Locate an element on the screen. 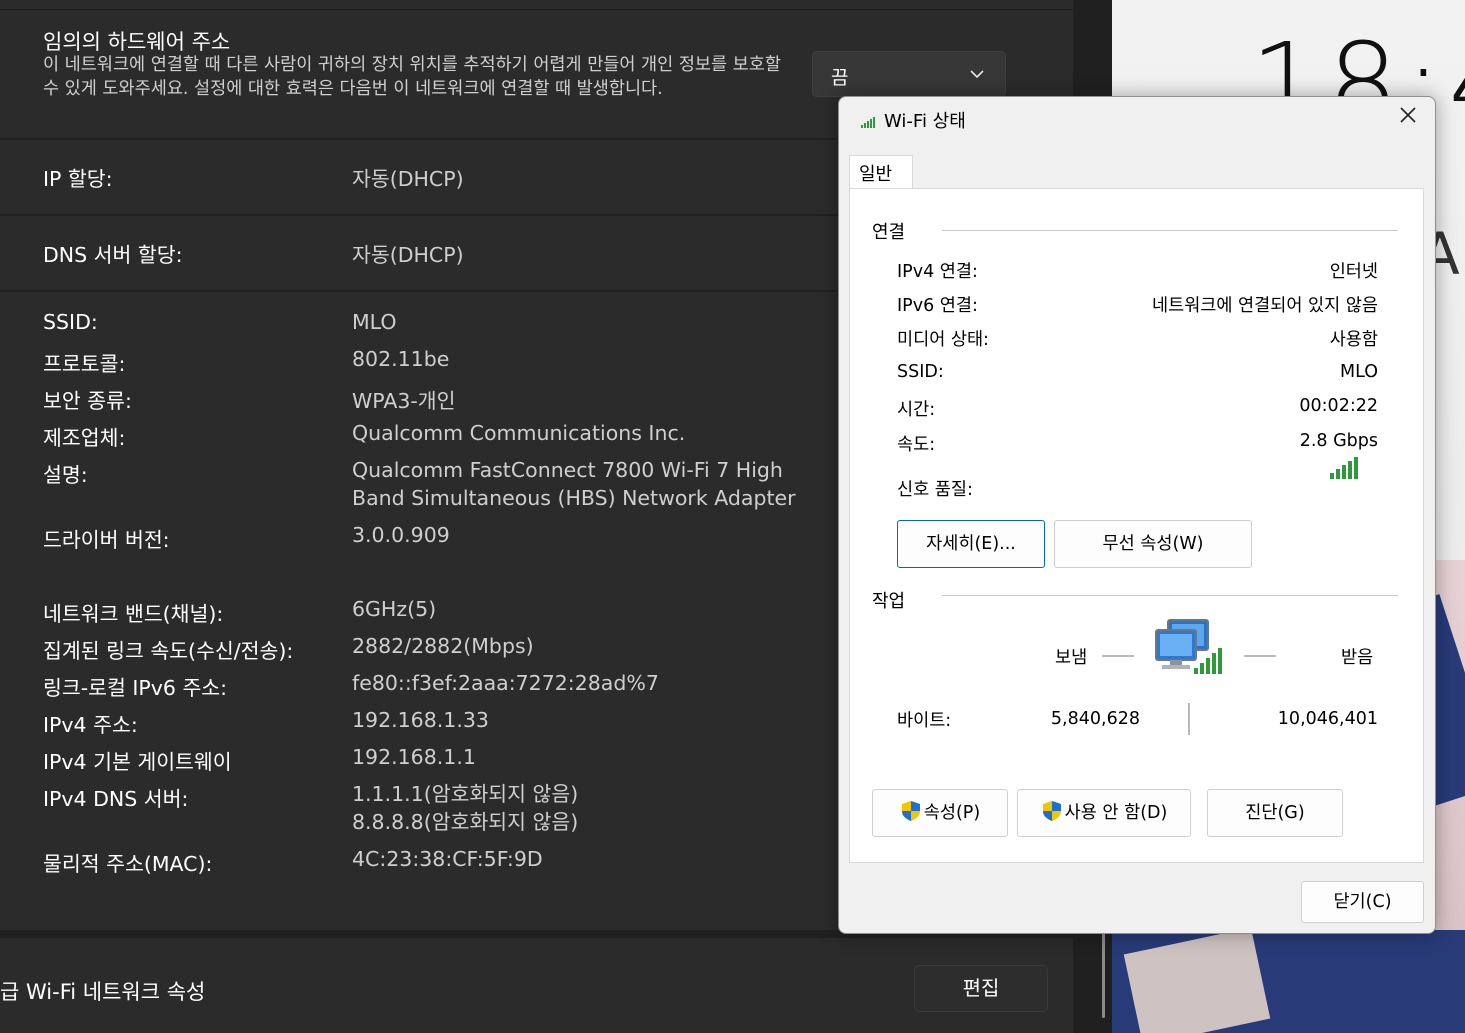 This screenshot has width=1465, height=1033. connection-group-title: 연결 is located at coordinates (889, 232).